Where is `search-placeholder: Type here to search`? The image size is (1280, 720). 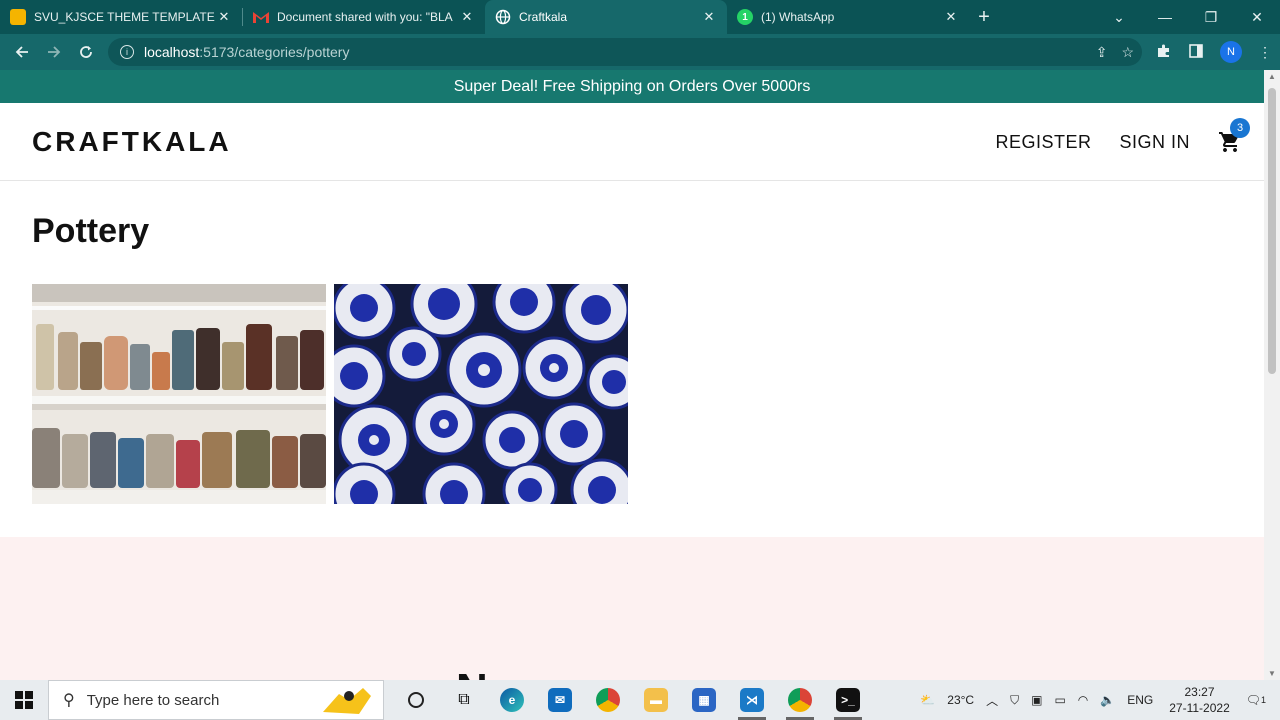
search-placeholder: Type here to search is located at coordinates (153, 700).